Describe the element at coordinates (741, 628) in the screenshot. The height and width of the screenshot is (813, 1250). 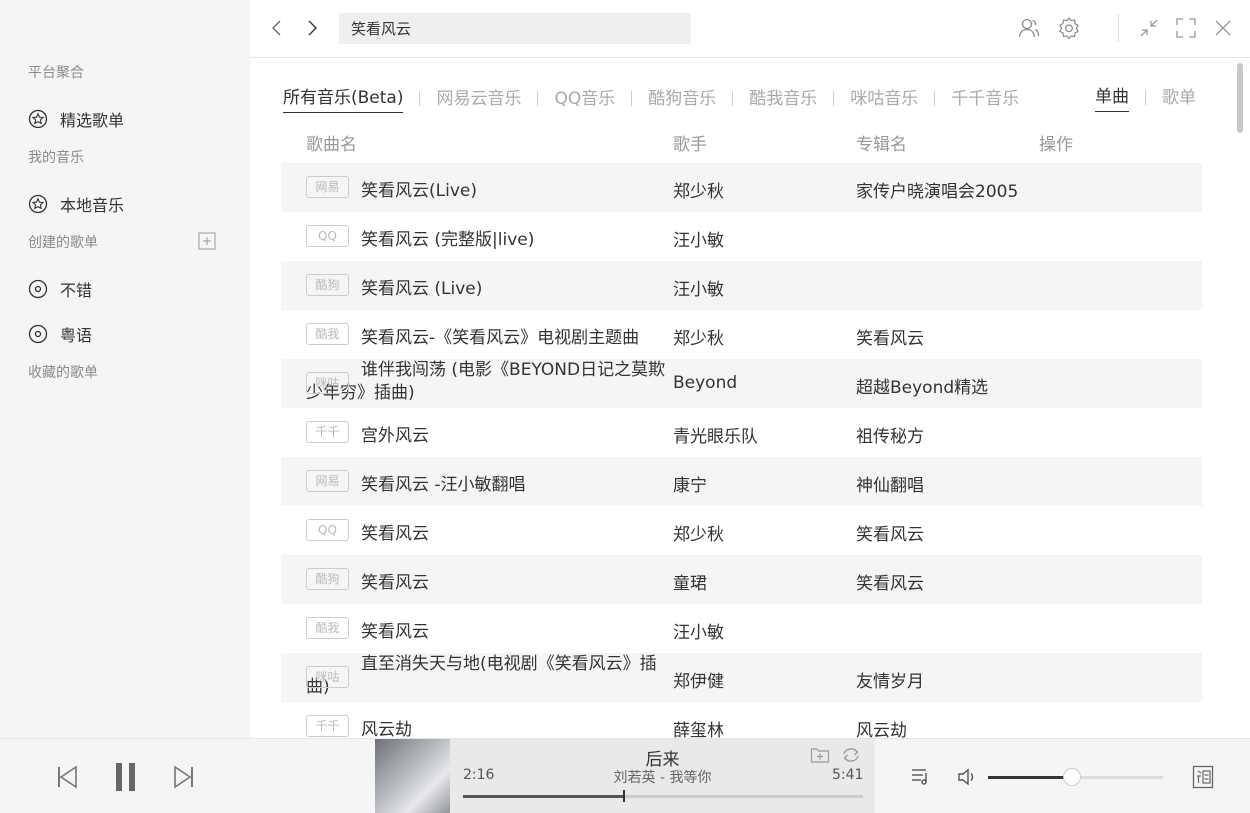
I see `table-row: 笑看风云 酷我 汪小敏` at that location.